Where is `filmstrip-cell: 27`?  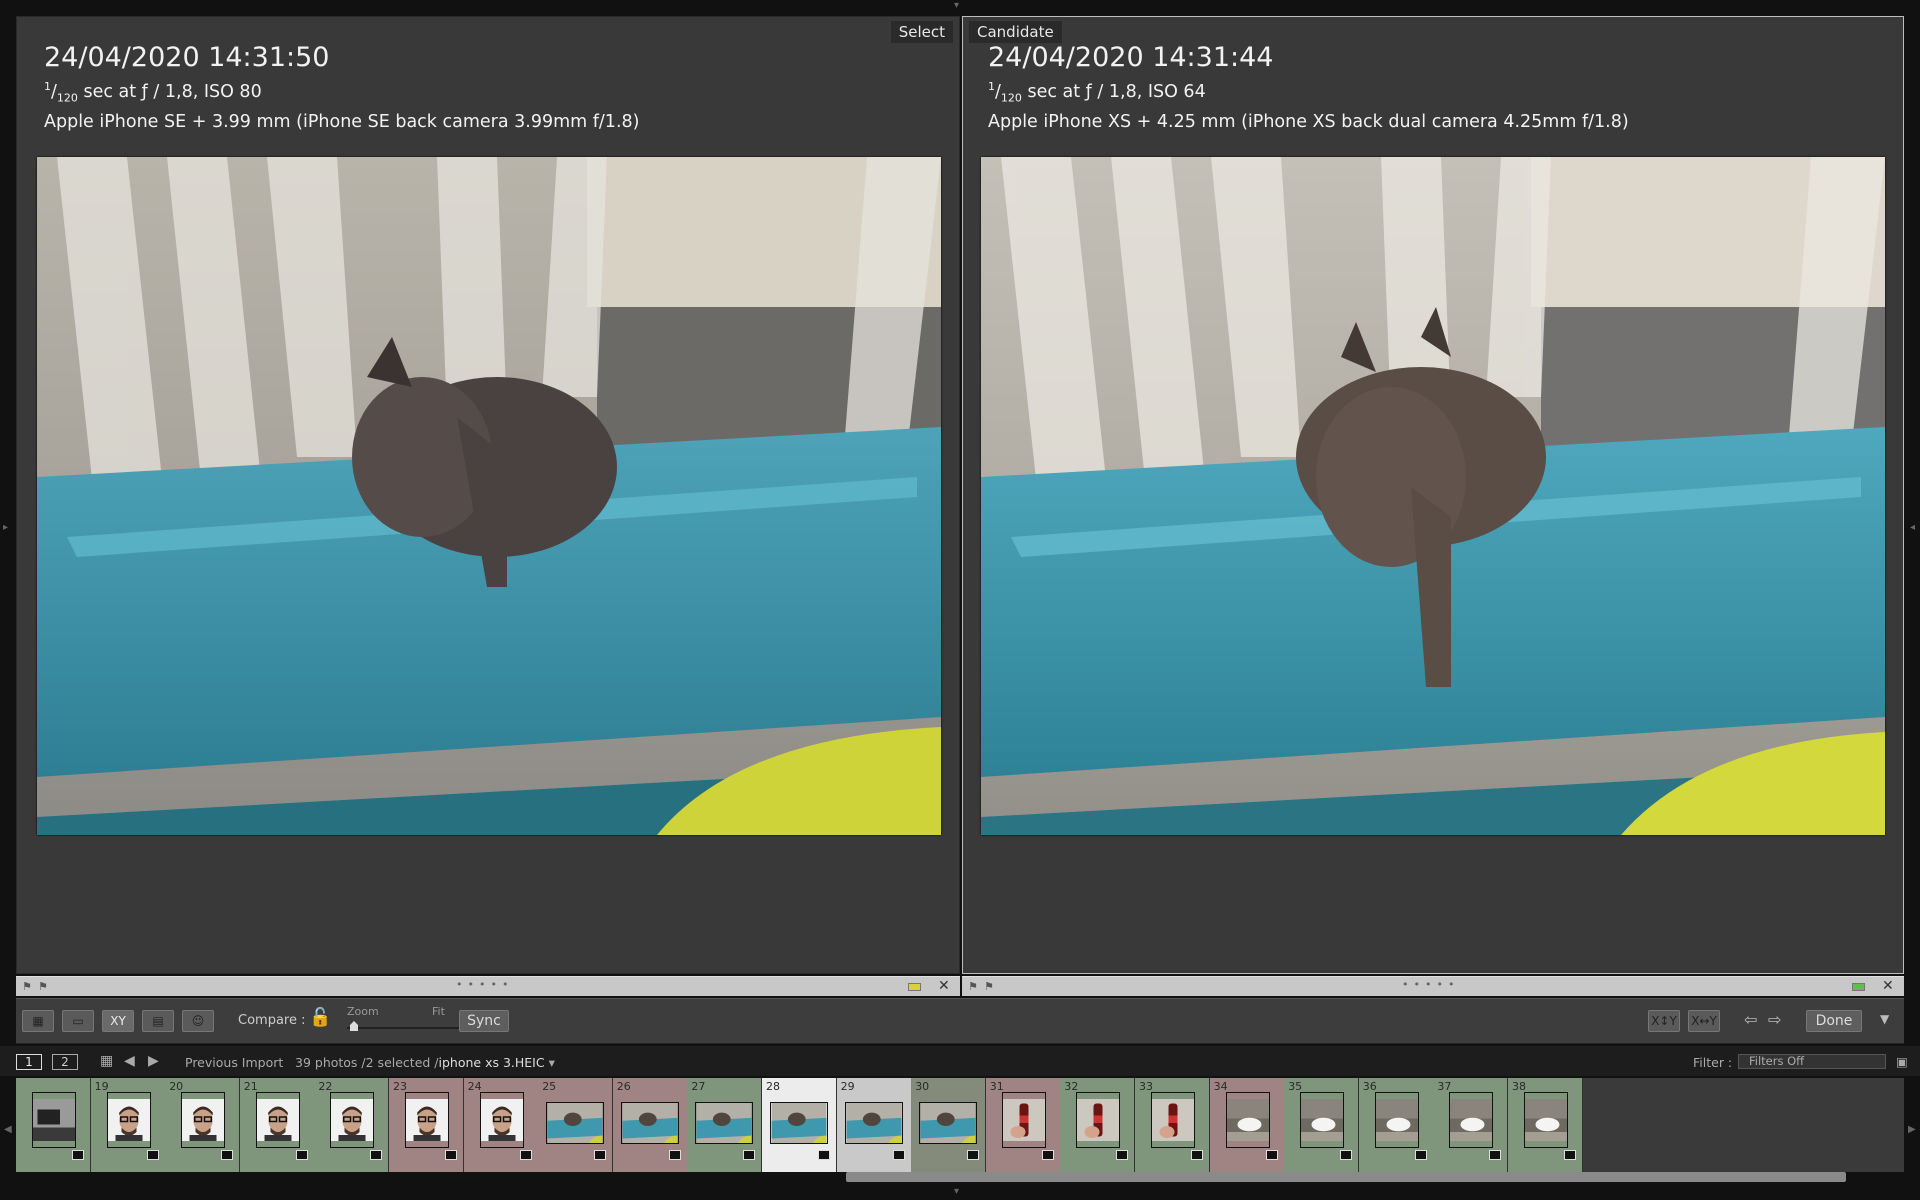 filmstrip-cell: 27 is located at coordinates (725, 1125).